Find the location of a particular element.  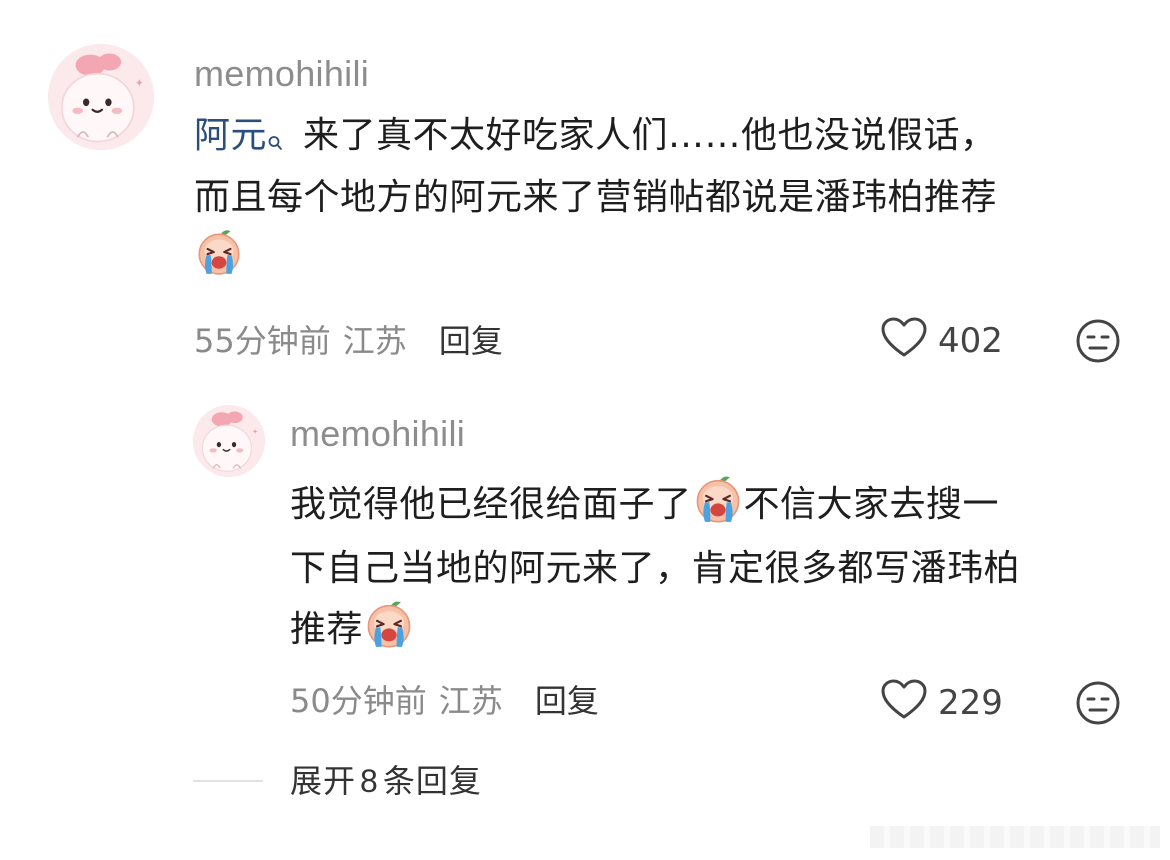

reply-button: 回复 is located at coordinates (471, 341).